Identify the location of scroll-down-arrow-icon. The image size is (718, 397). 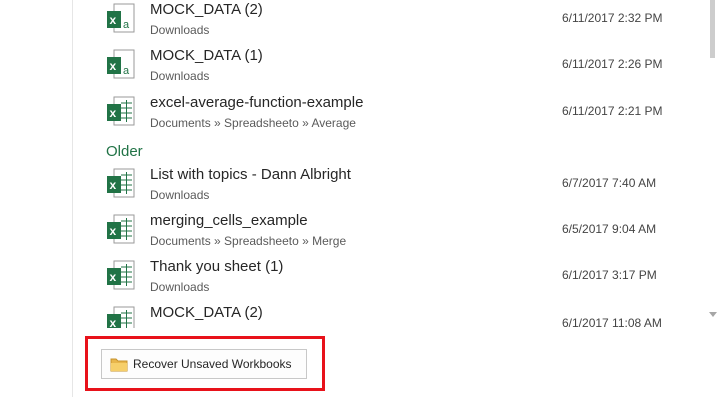
(713, 314).